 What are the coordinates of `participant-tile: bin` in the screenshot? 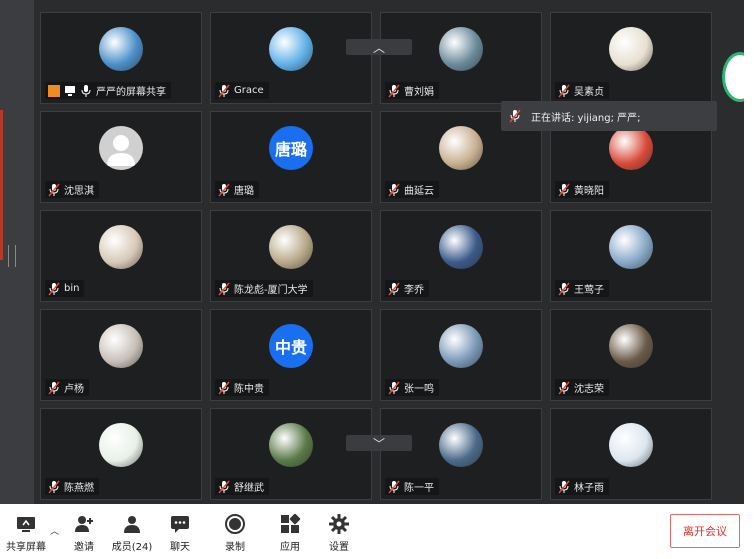 It's located at (121, 256).